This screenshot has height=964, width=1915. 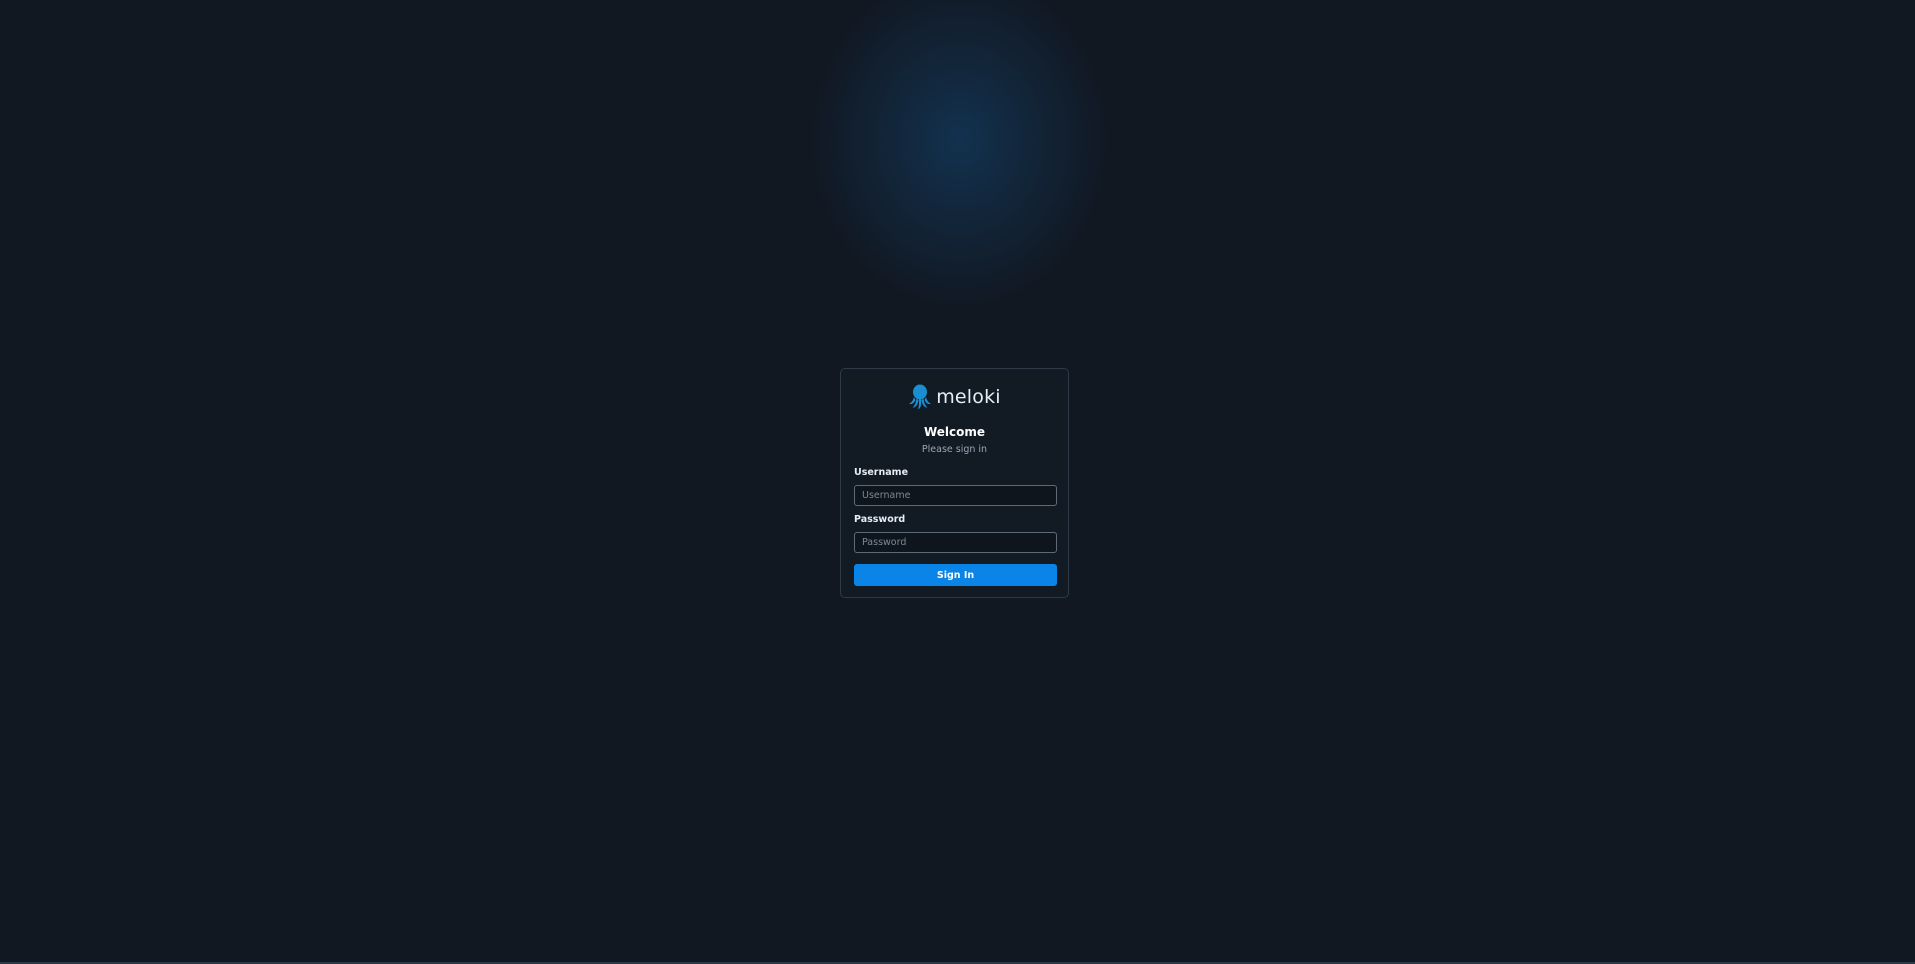 What do you see at coordinates (955, 495) in the screenshot?
I see `username-input` at bounding box center [955, 495].